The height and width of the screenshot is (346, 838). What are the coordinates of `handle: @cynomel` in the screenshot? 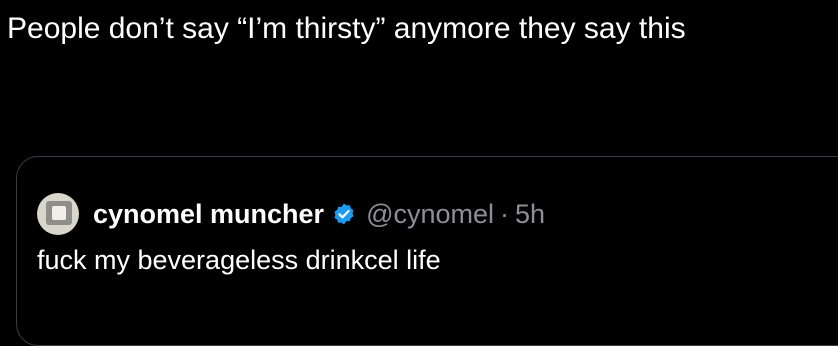 It's located at (430, 214).